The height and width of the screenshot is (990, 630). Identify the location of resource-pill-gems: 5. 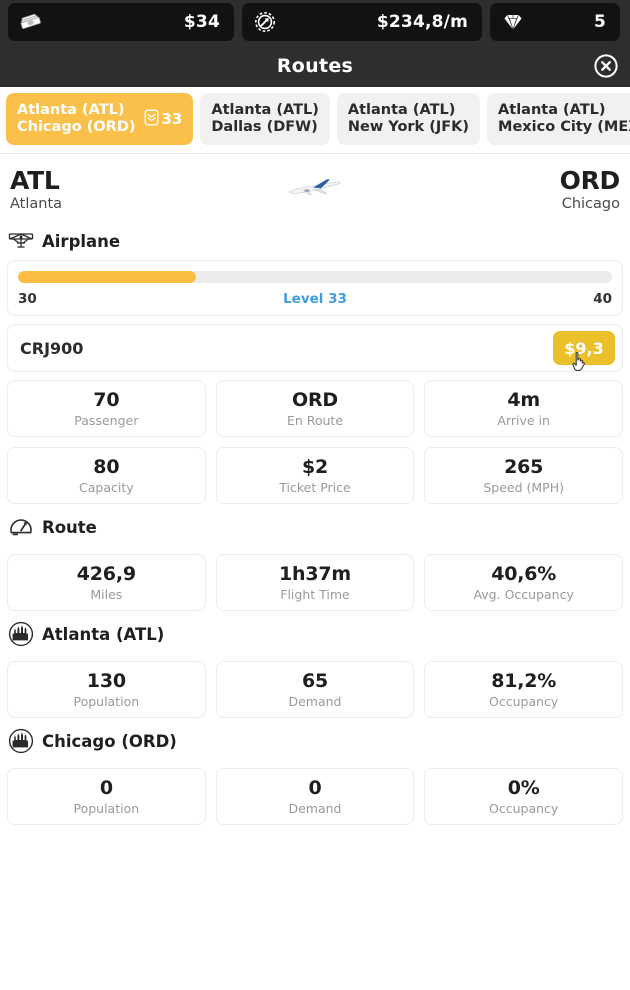
(555, 22).